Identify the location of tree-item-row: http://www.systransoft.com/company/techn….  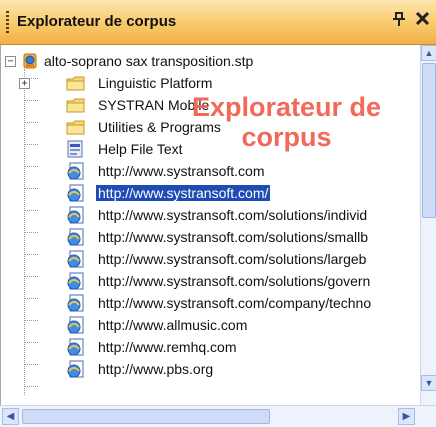
(211, 303).